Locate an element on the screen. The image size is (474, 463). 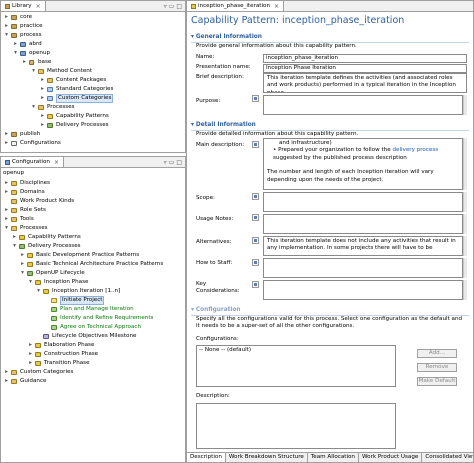
how-to-staff-scrollbar is located at coordinates (465, 268).